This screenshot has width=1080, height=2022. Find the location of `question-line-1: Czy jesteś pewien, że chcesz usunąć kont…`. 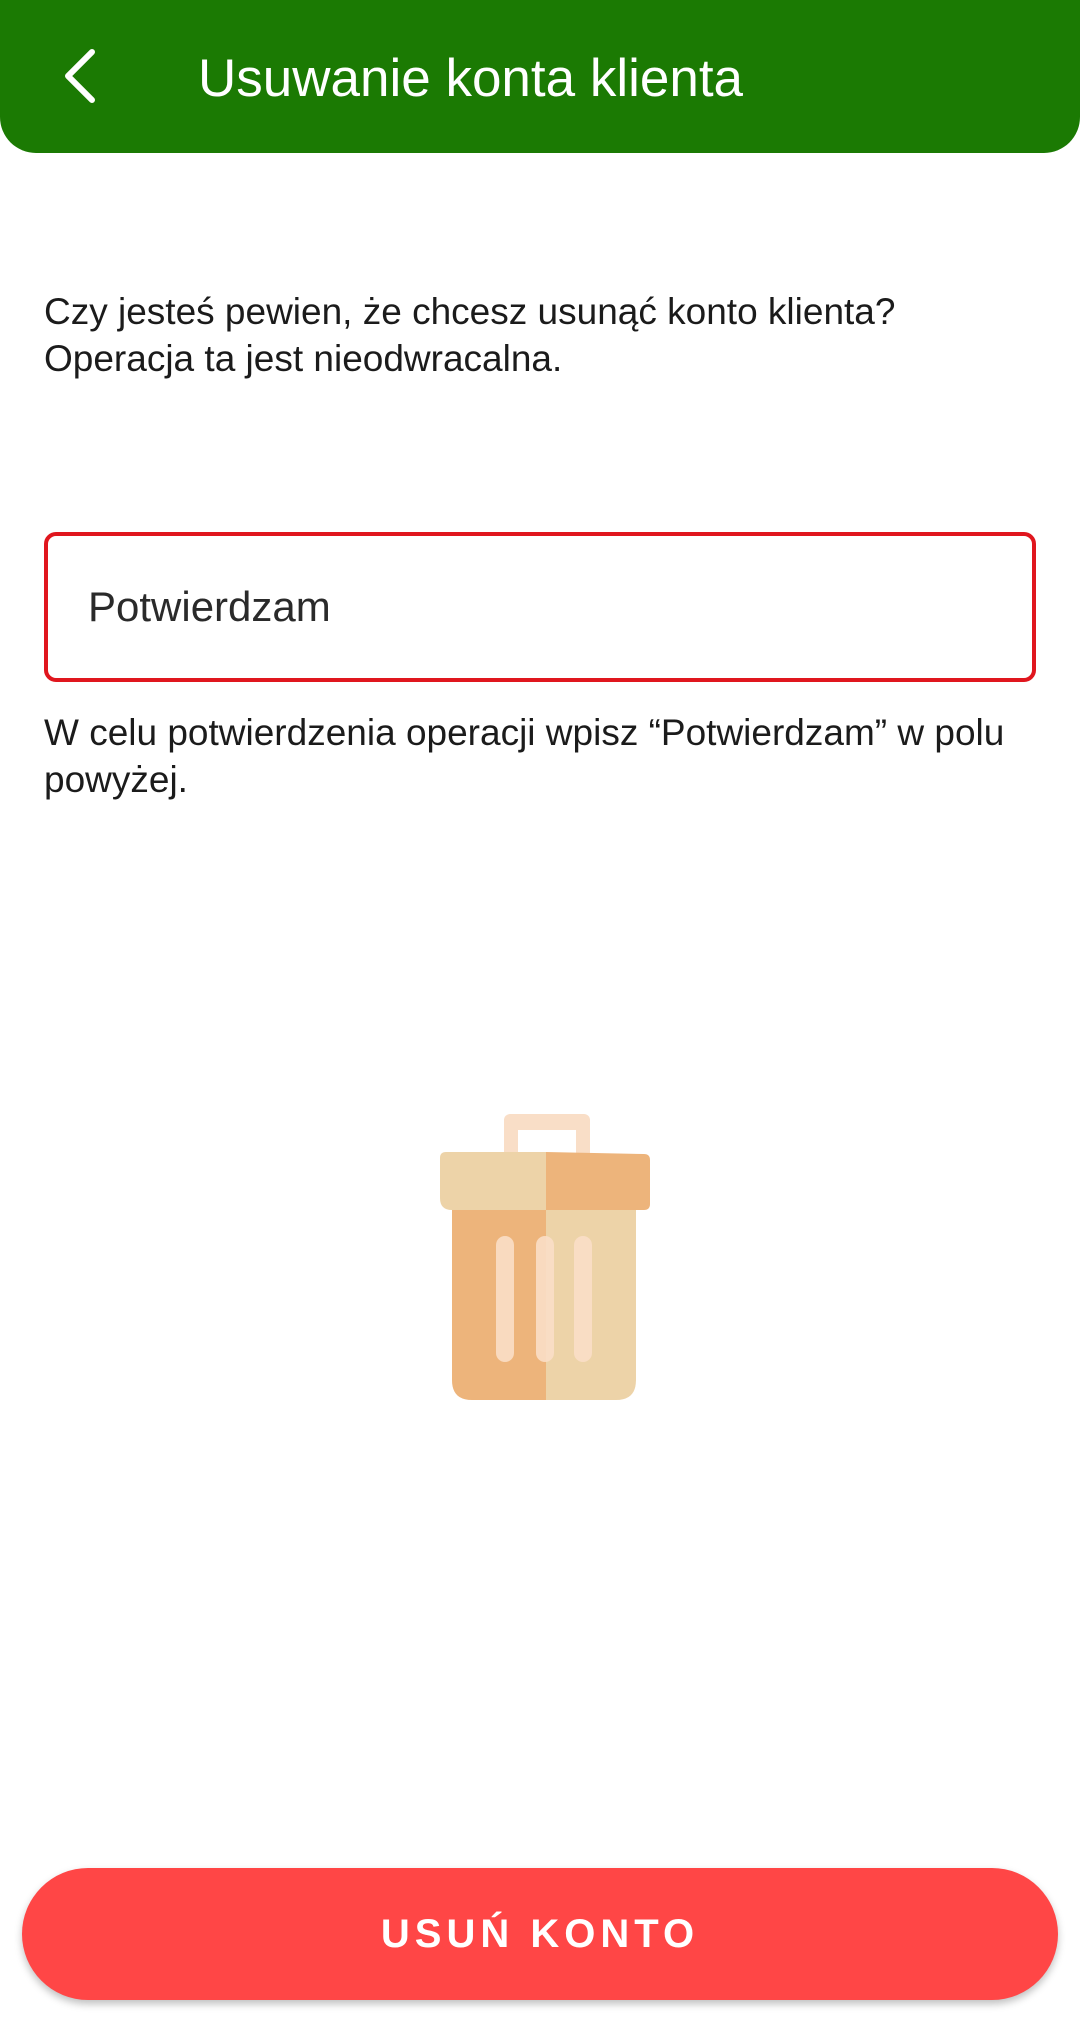

question-line-1: Czy jesteś pewien, że chcesz usunąć kont… is located at coordinates (470, 311).